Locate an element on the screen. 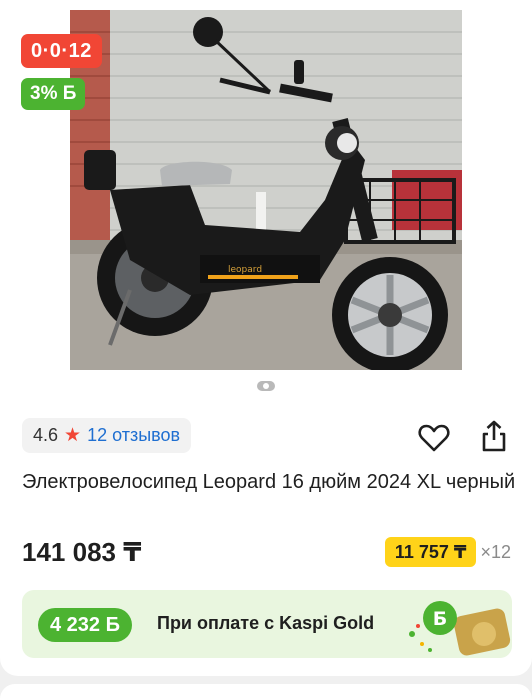 Image resolution: width=532 pixels, height=699 pixels. share-icon is located at coordinates (494, 436).